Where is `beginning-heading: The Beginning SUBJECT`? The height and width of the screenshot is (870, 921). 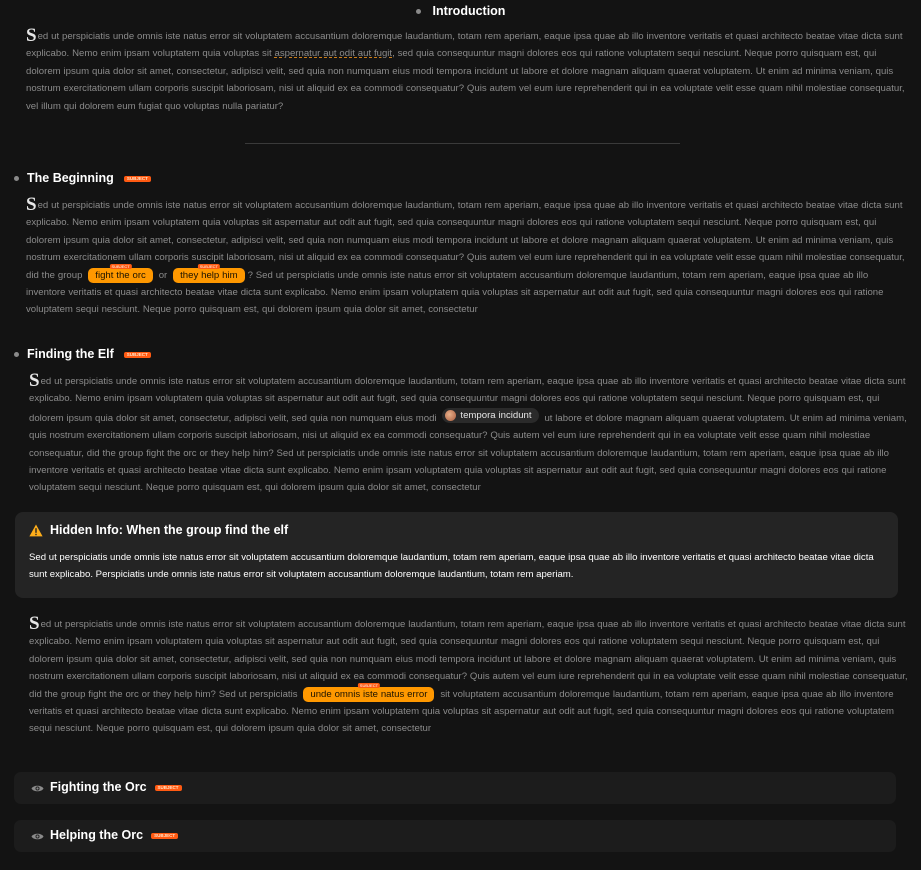 beginning-heading: The Beginning SUBJECT is located at coordinates (82, 178).